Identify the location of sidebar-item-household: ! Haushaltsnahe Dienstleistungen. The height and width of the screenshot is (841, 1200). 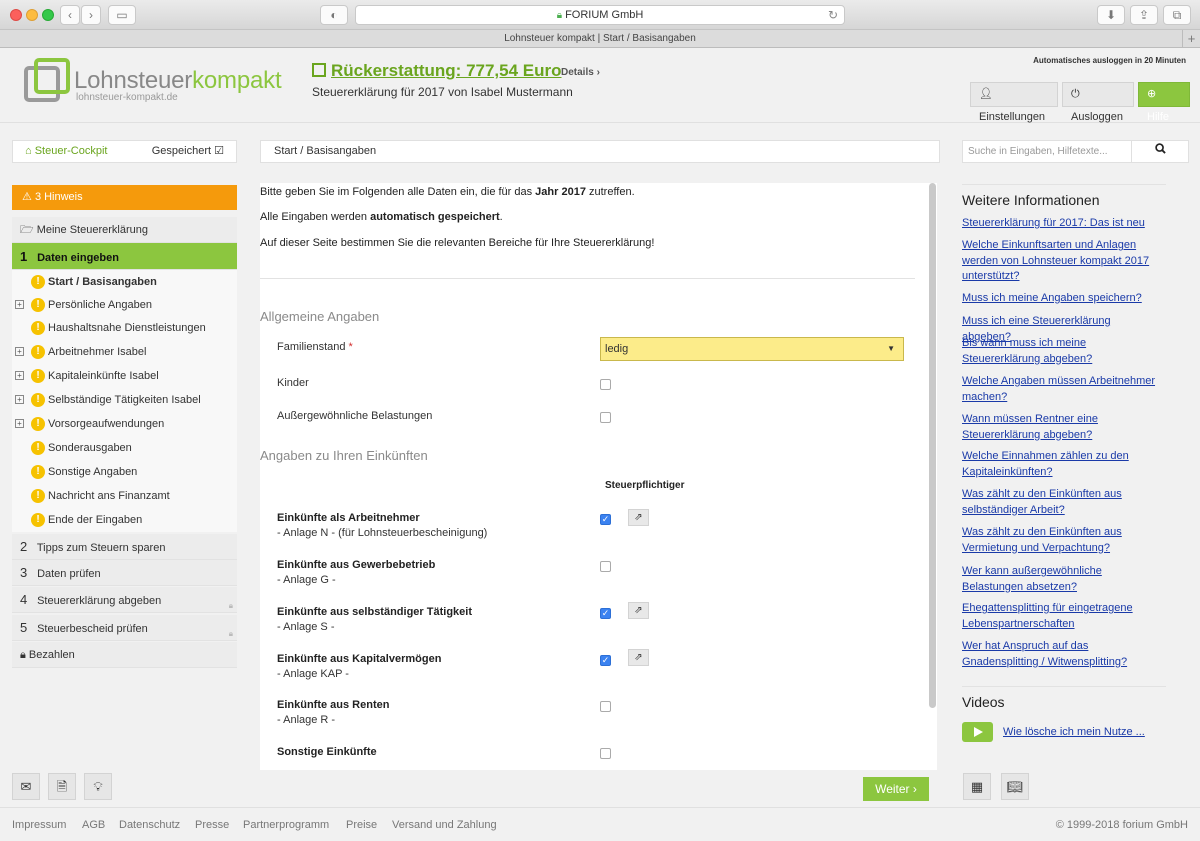
(124, 328).